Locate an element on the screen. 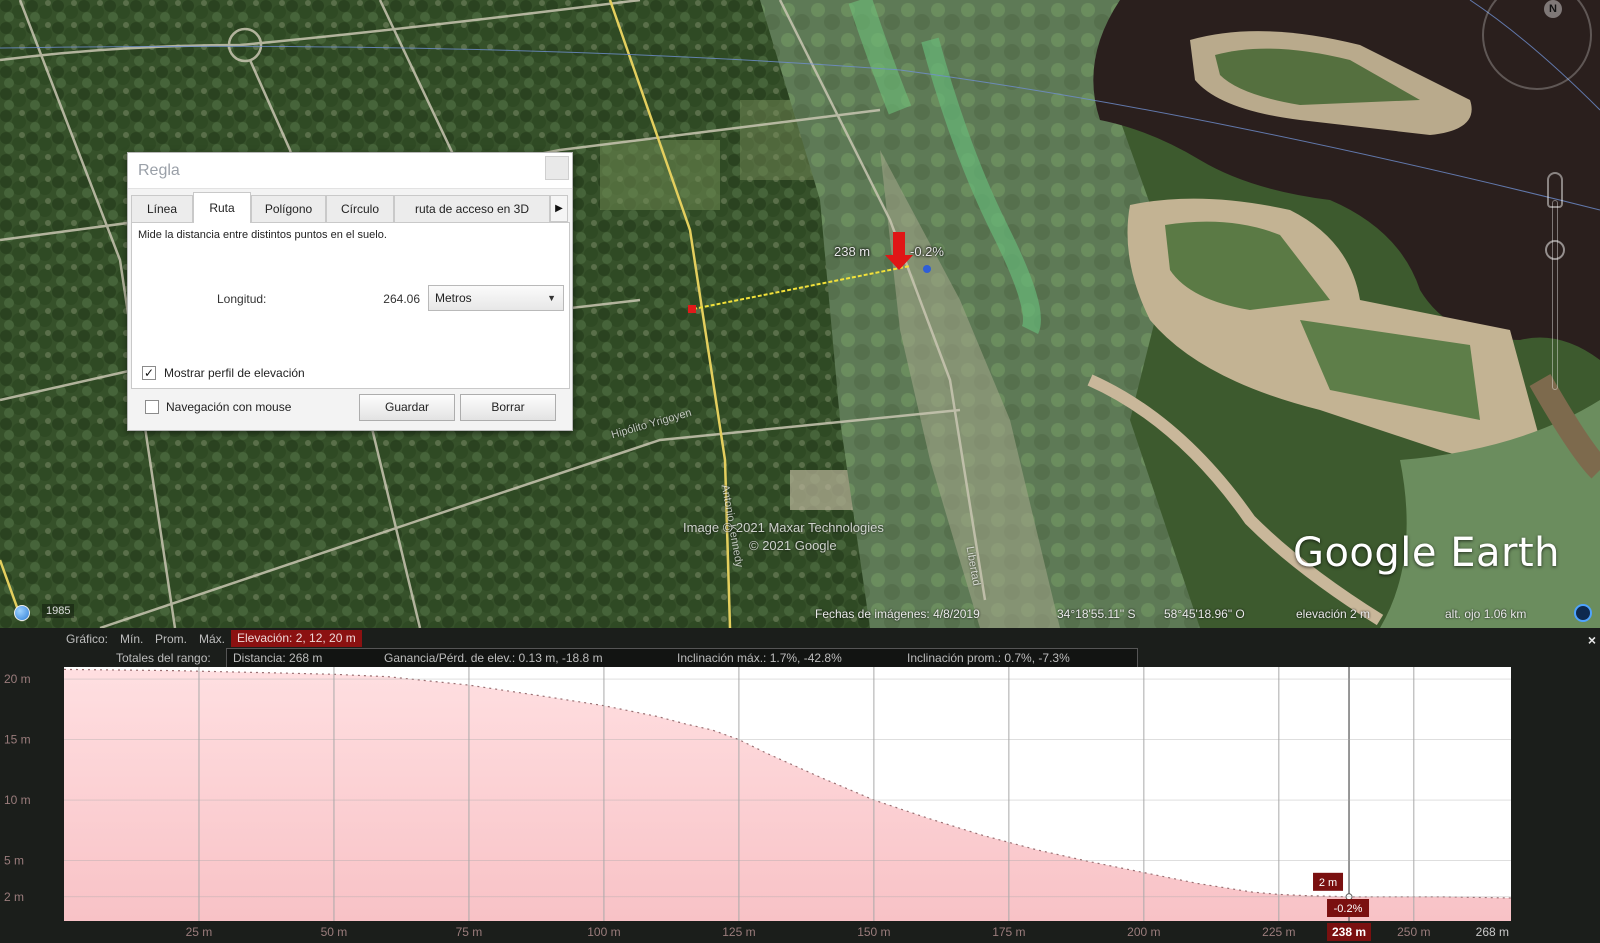  y-tick-label: 20 m is located at coordinates (17, 679).